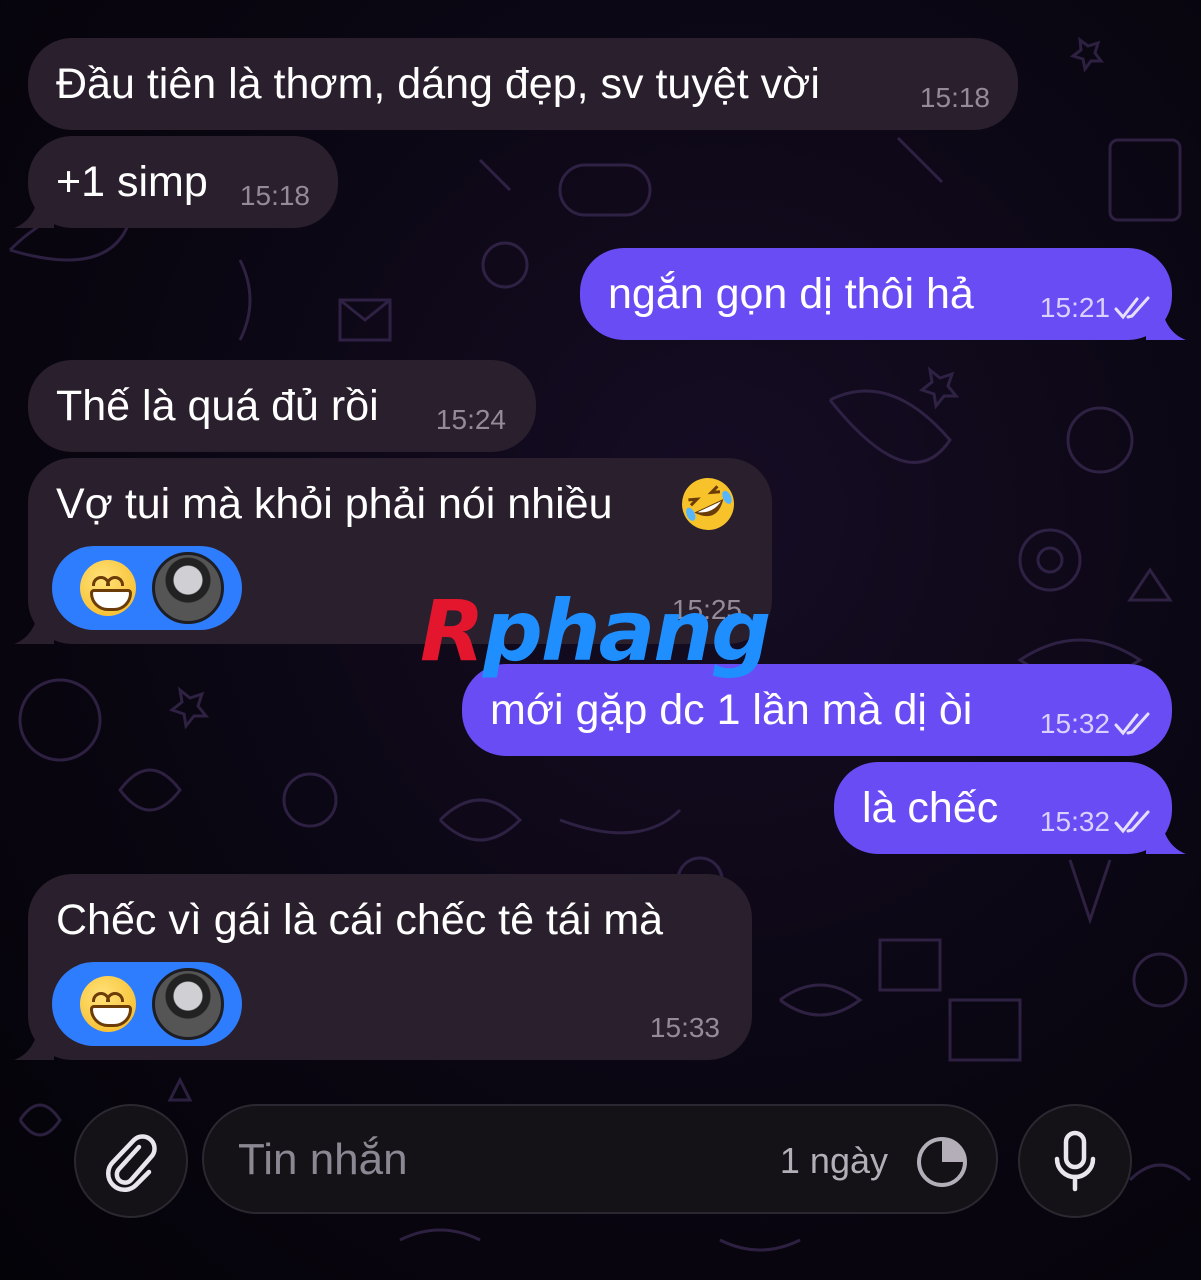  I want to click on microphone-icon, so click(1075, 1161).